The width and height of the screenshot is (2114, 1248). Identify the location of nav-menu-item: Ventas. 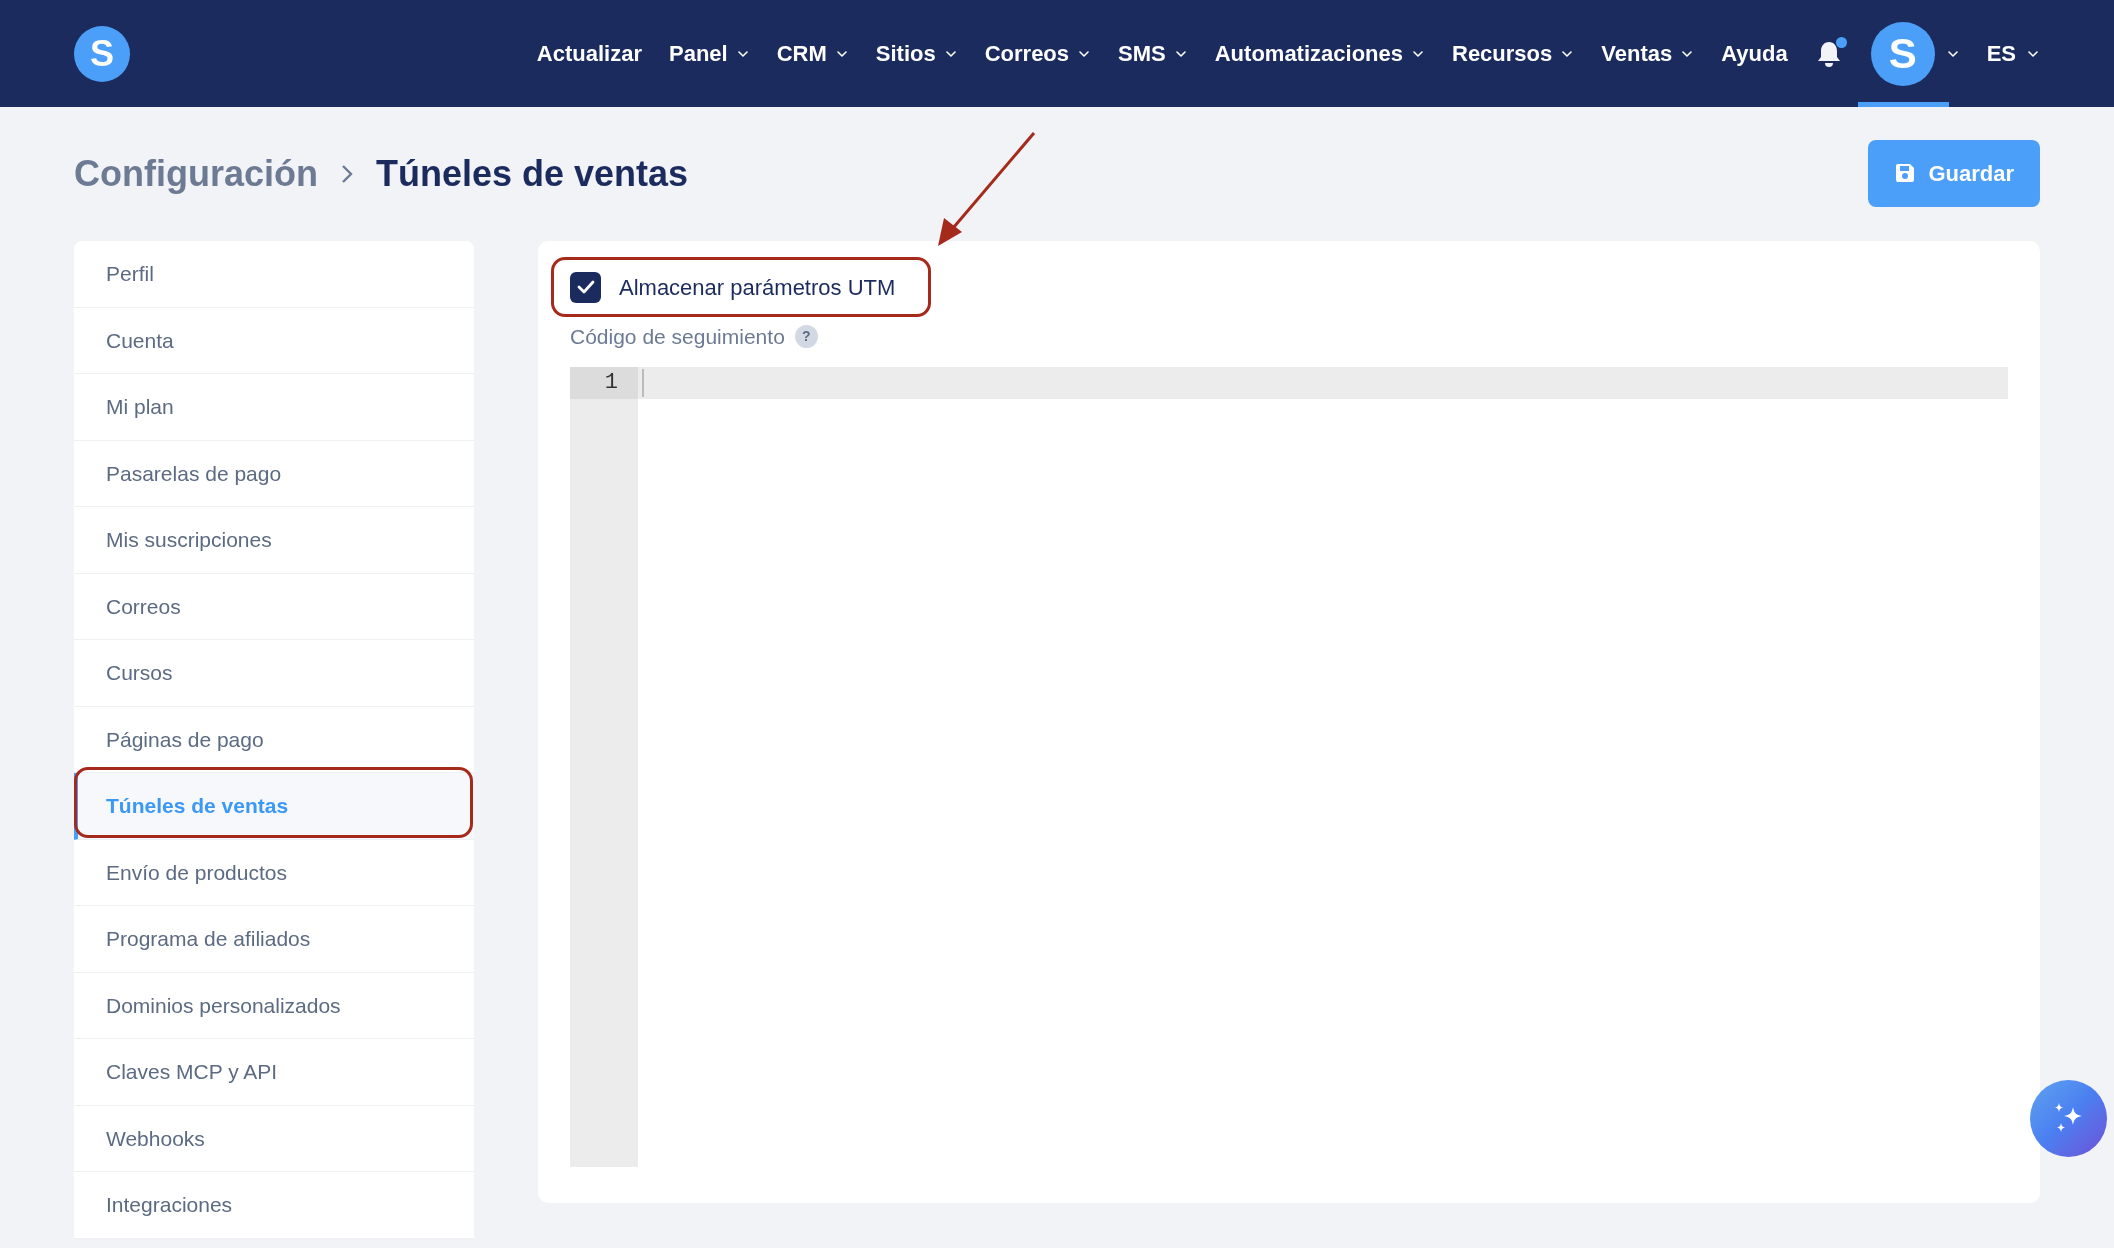
(1648, 53).